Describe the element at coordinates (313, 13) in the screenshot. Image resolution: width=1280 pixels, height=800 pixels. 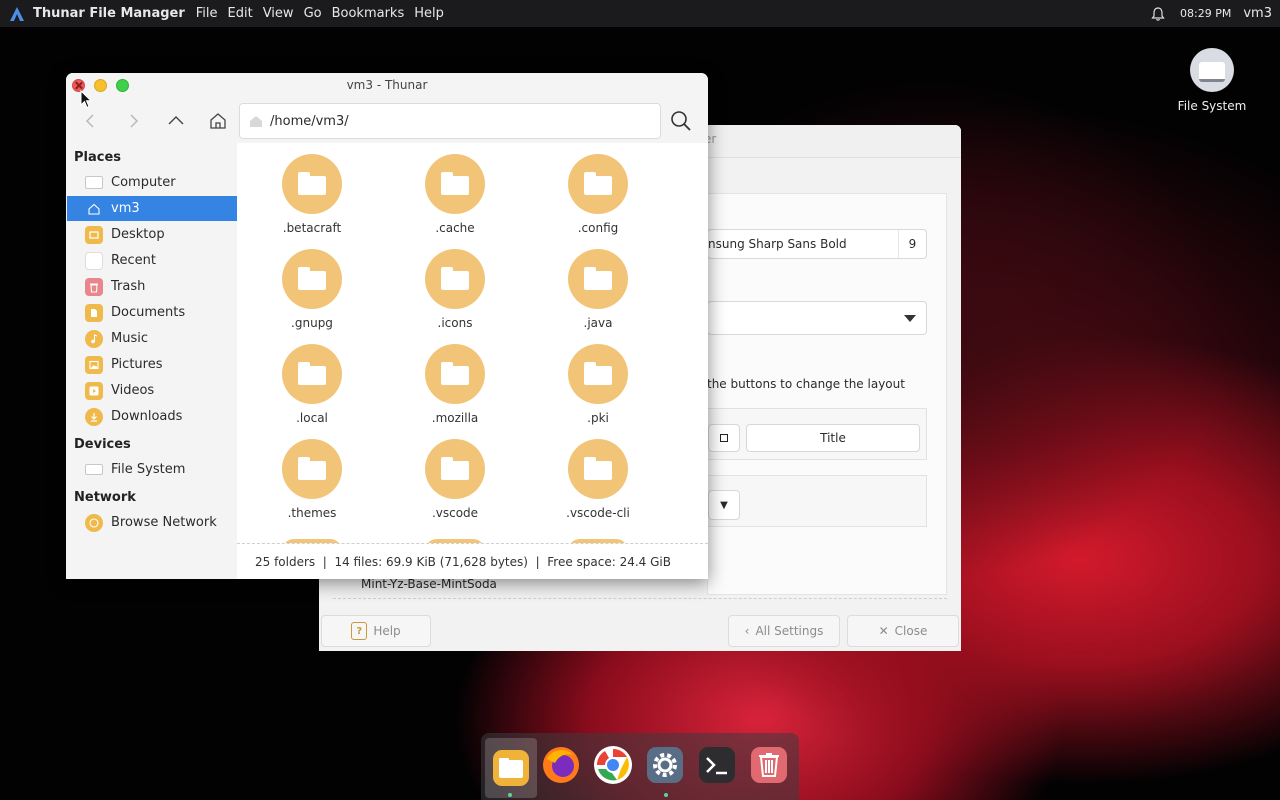
I see `menu-go: Go` at that location.